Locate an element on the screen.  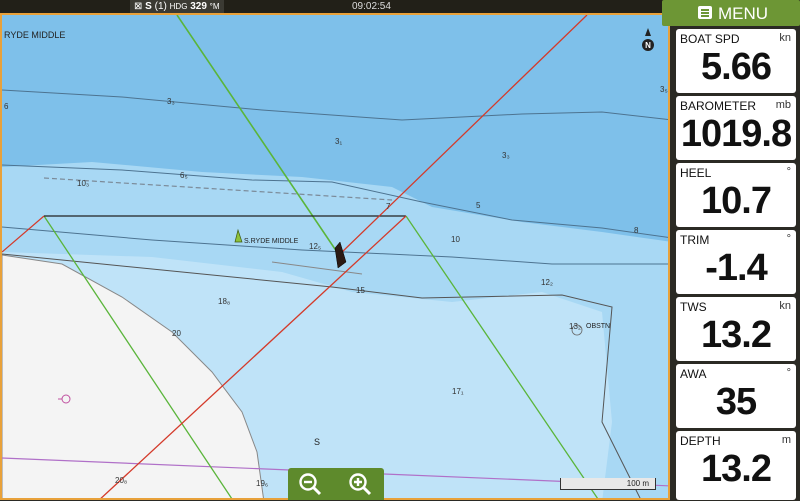
zoom-out-icon is located at coordinates (310, 484).